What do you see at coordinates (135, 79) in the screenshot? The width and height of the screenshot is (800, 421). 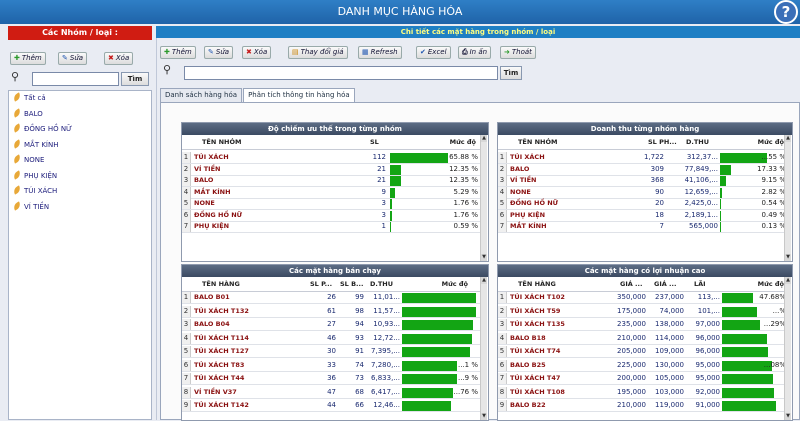 I see `group-search-button: Tìm` at bounding box center [135, 79].